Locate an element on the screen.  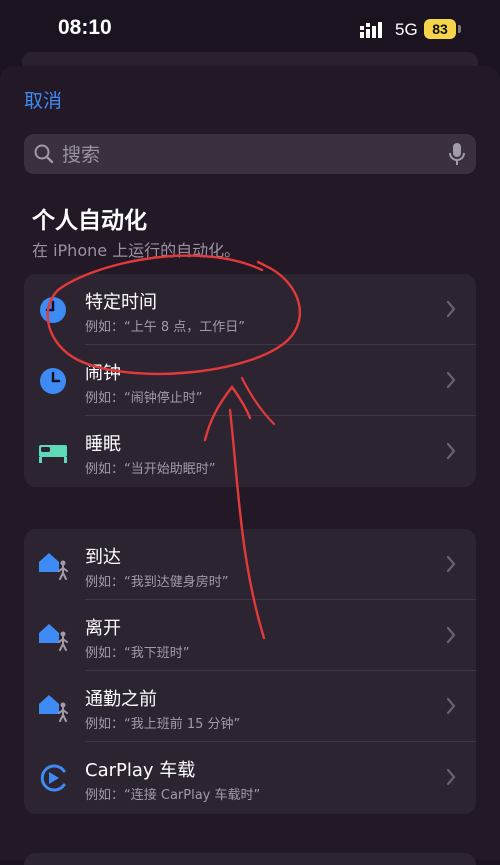
list-item-subtitle: 例如：“我到达健身房时” is located at coordinates (157, 582).